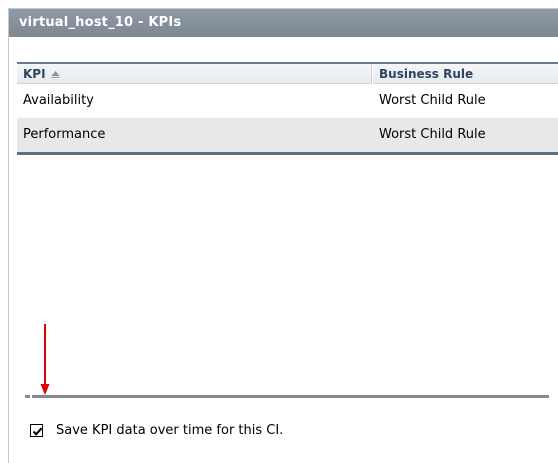  Describe the element at coordinates (45, 359) in the screenshot. I see `annotation-arrow-icon` at that location.